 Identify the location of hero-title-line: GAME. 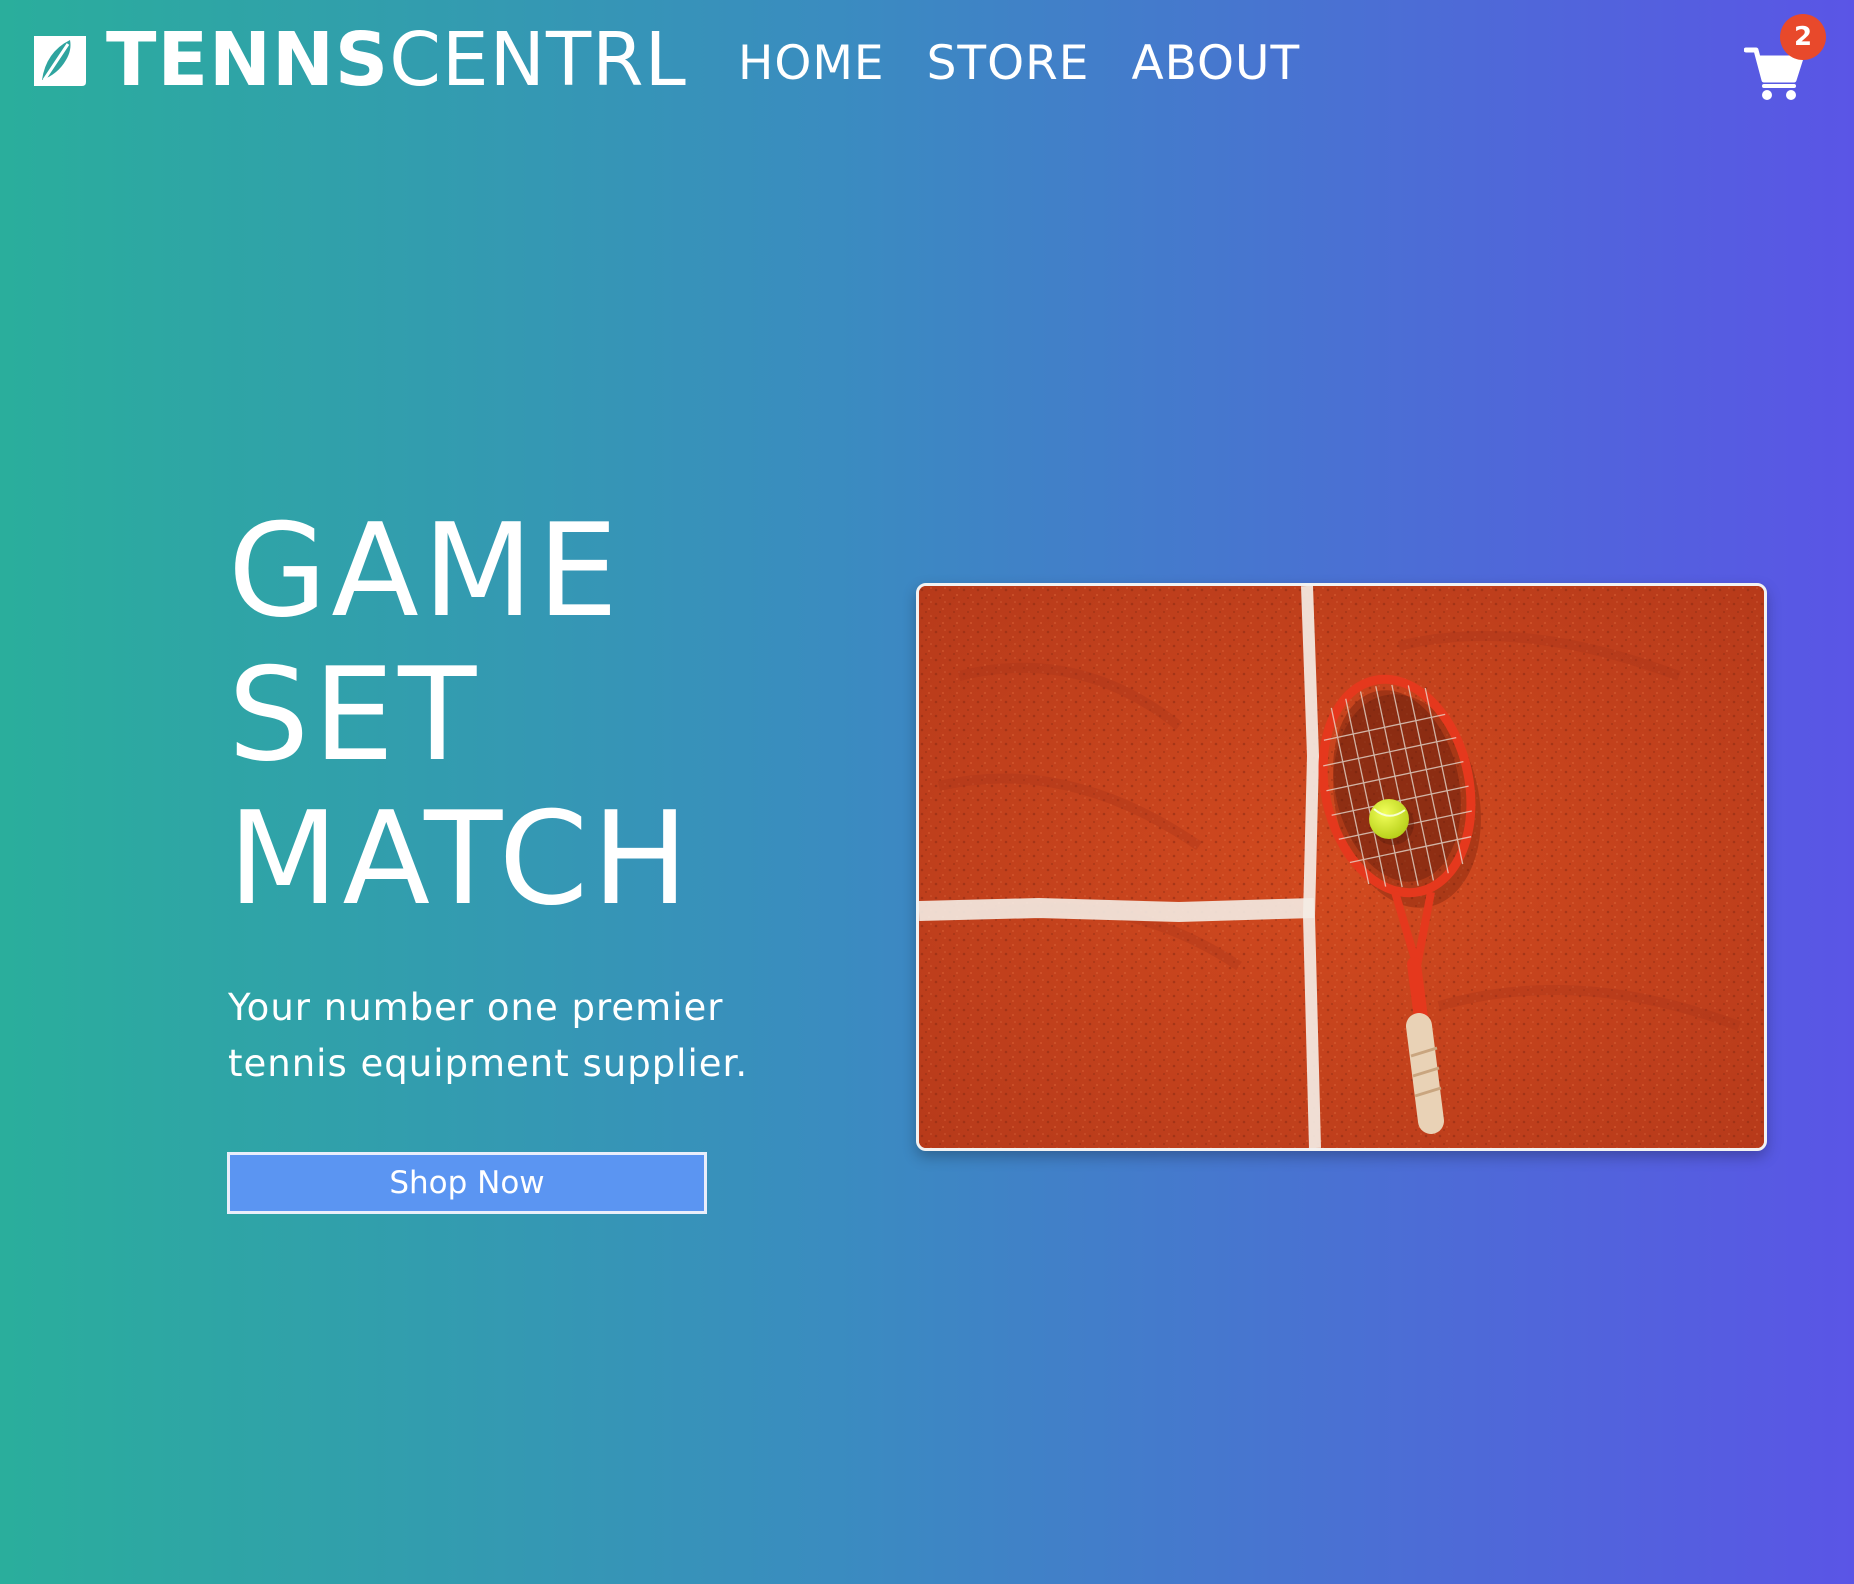
(425, 571).